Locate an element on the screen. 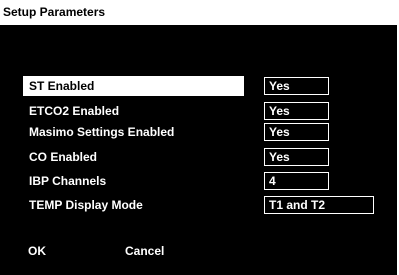 The image size is (399, 275). parameter-label-ibp-channels: IBP Channels is located at coordinates (133, 181).